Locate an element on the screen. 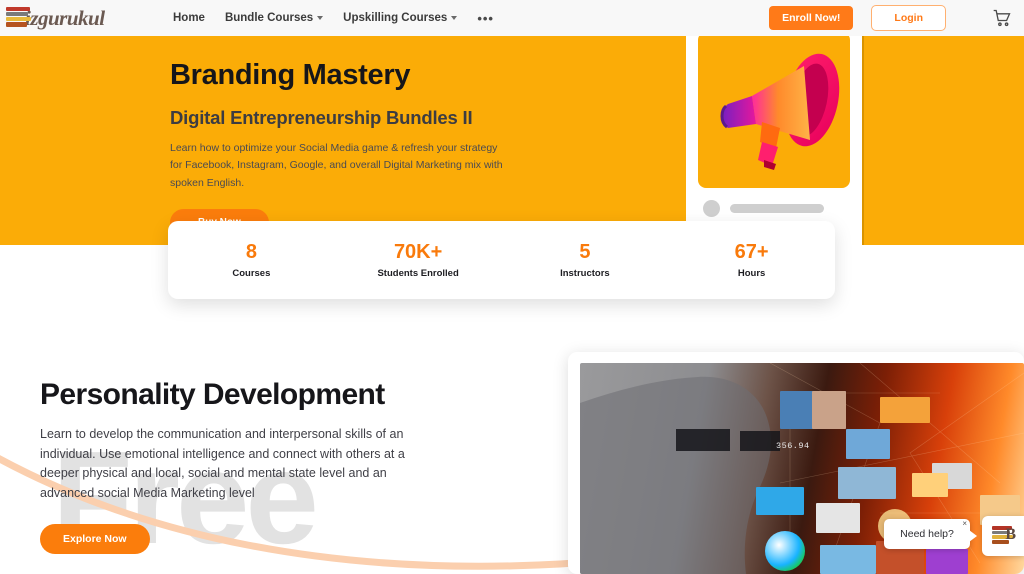 The image size is (1024, 574). bizgurukul-books-logo-icon: B is located at coordinates (1004, 536).